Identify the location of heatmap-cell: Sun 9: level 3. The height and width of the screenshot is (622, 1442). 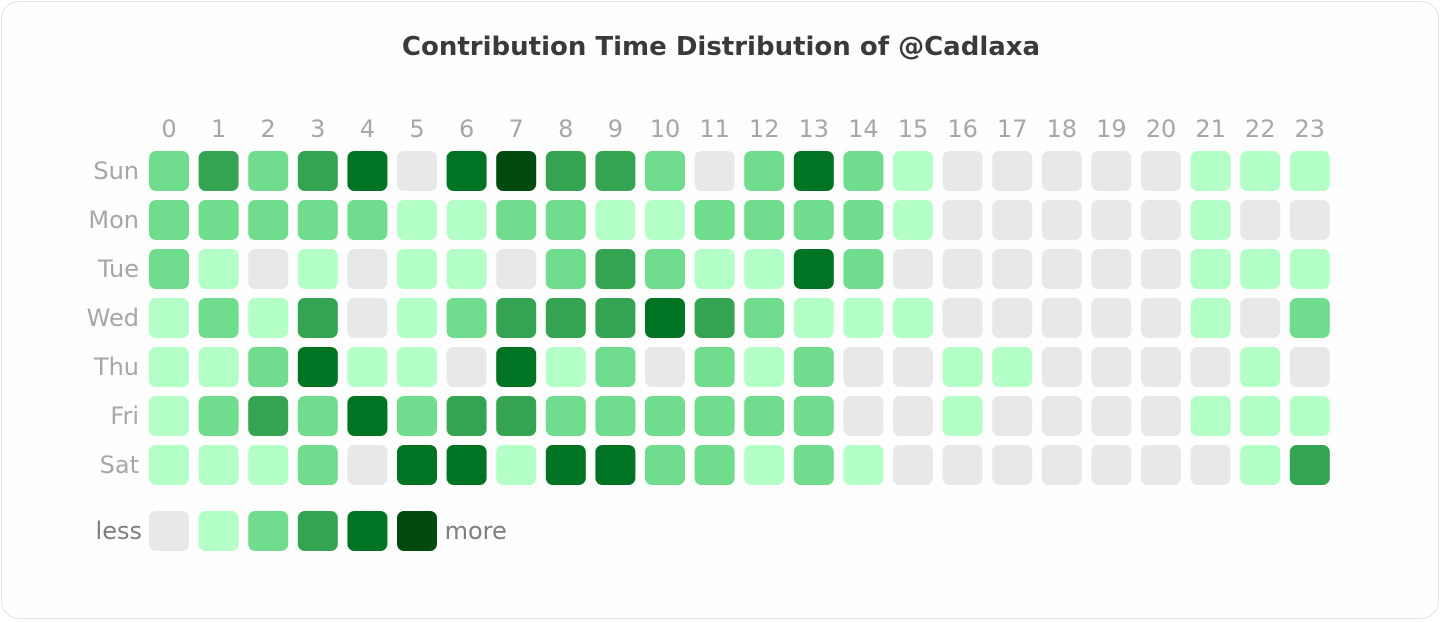
(615, 171).